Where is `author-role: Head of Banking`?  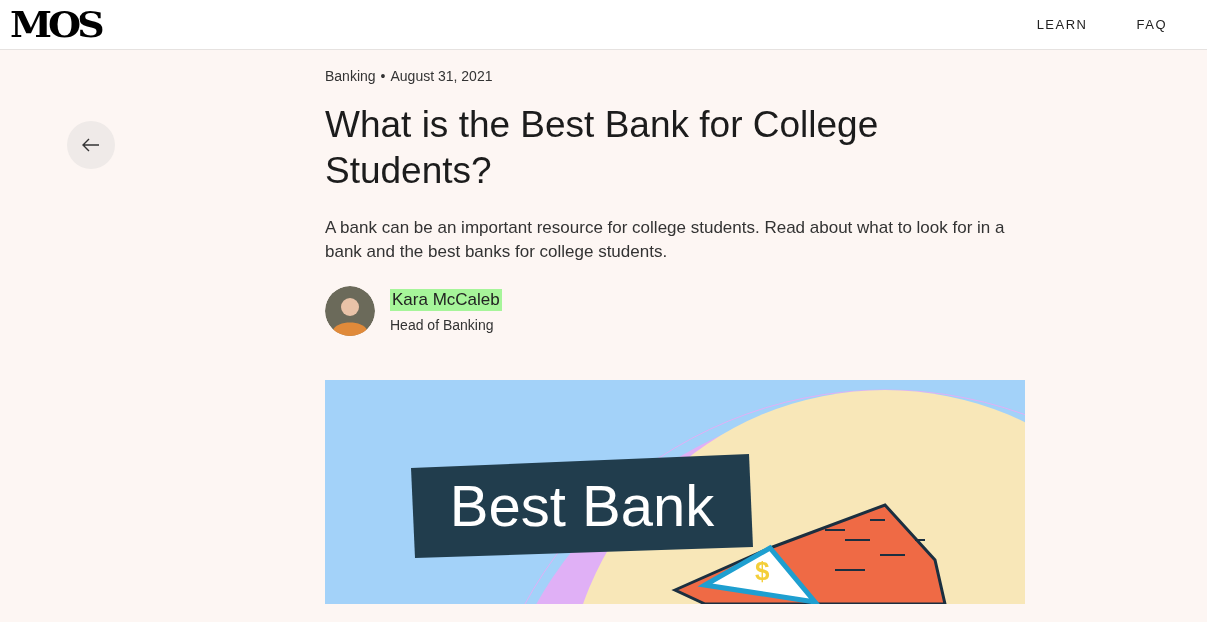 author-role: Head of Banking is located at coordinates (442, 325).